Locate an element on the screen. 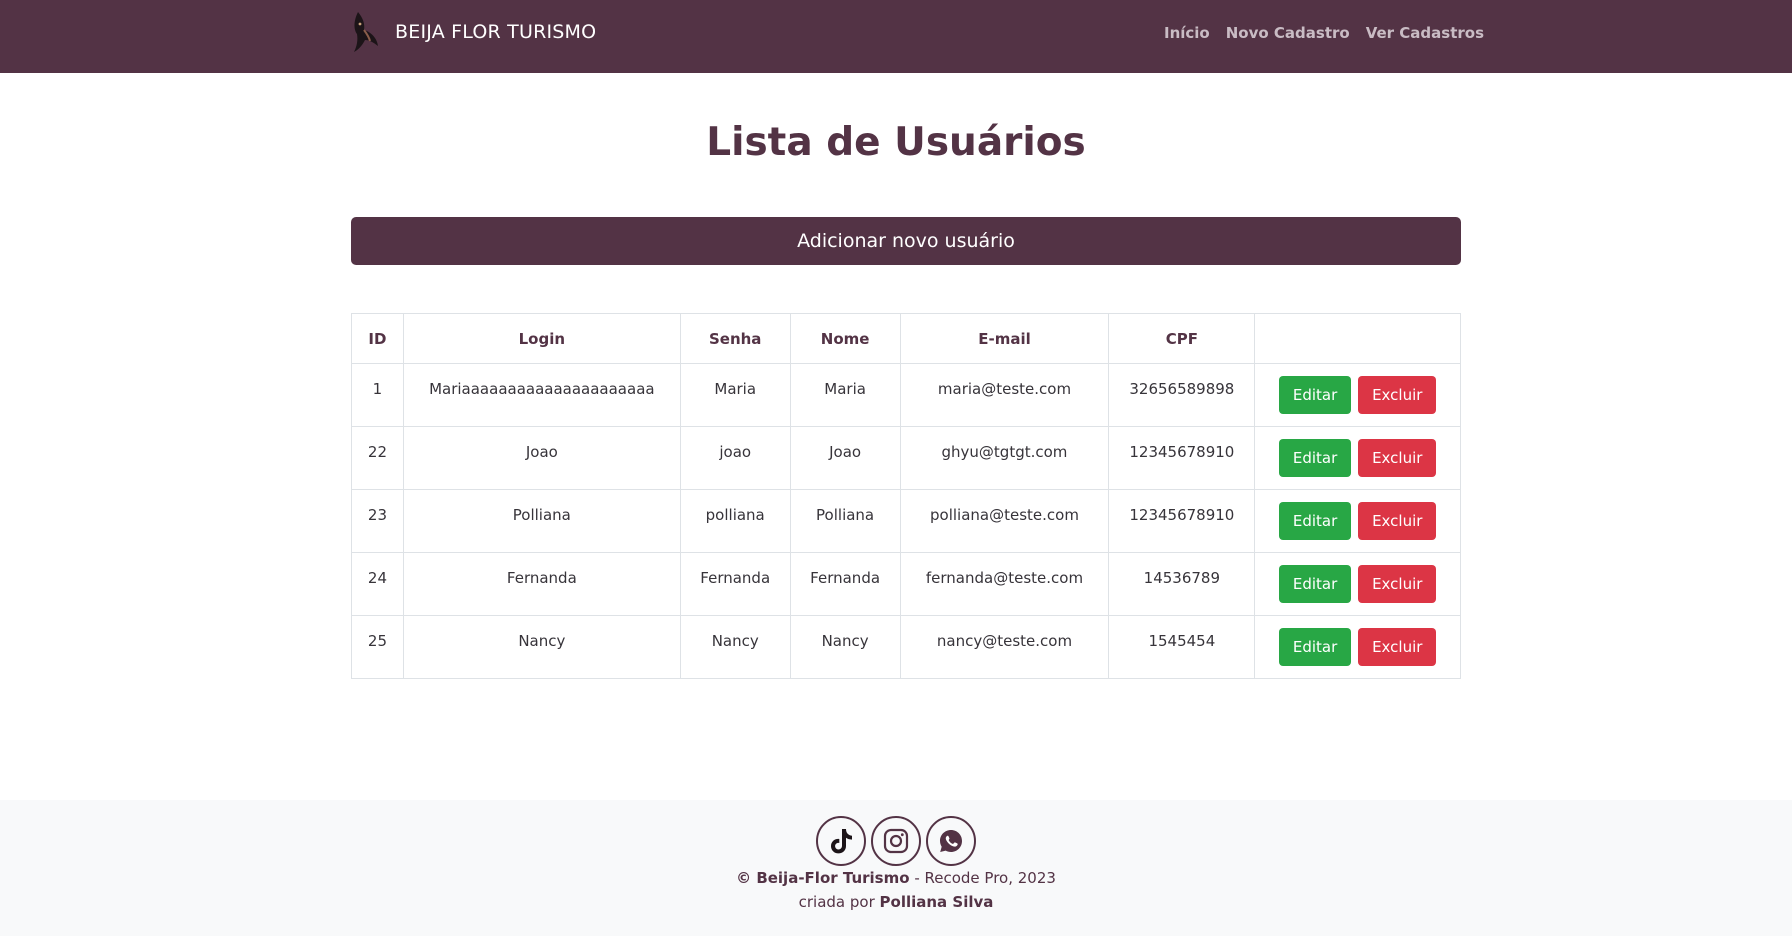 This screenshot has height=936, width=1792. cell-nome: Maria is located at coordinates (845, 395).